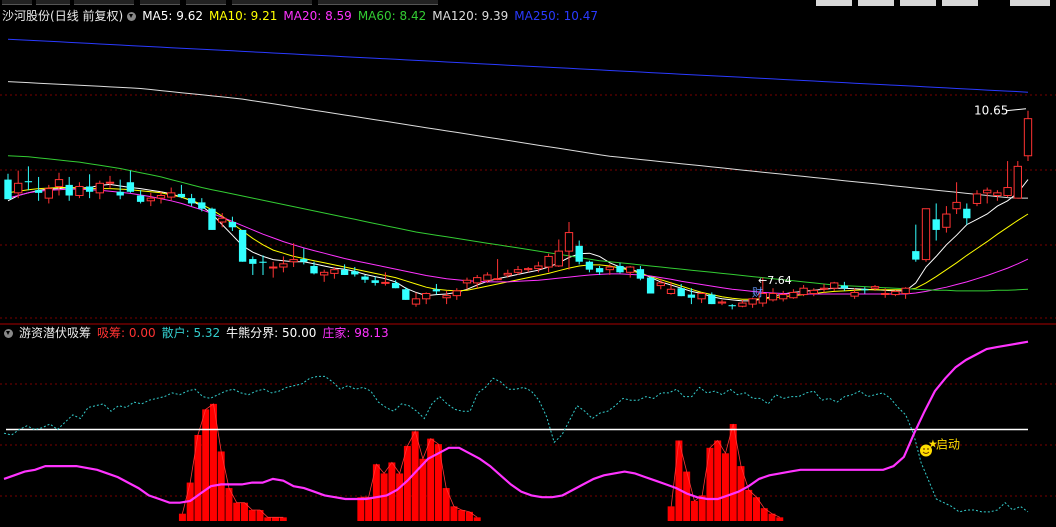 Image resolution: width=1056 pixels, height=527 pixels. Describe the element at coordinates (528, 4) in the screenshot. I see `top-toolbar` at that location.